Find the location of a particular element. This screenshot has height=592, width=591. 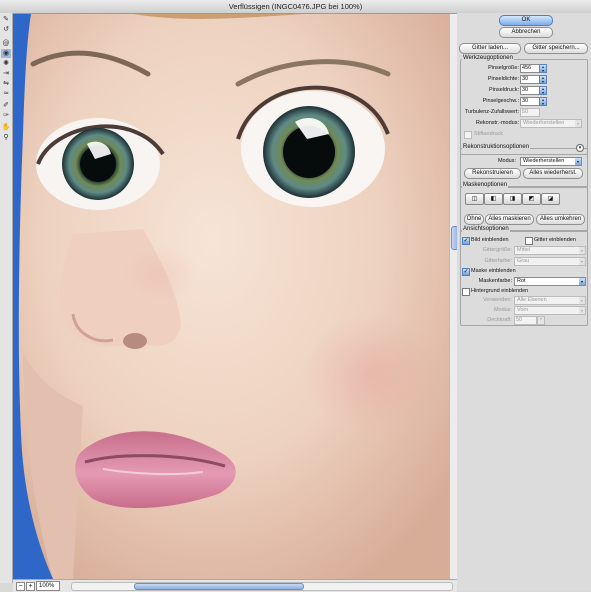

backdrop-mode-select: Vorn ▾ is located at coordinates (550, 310).